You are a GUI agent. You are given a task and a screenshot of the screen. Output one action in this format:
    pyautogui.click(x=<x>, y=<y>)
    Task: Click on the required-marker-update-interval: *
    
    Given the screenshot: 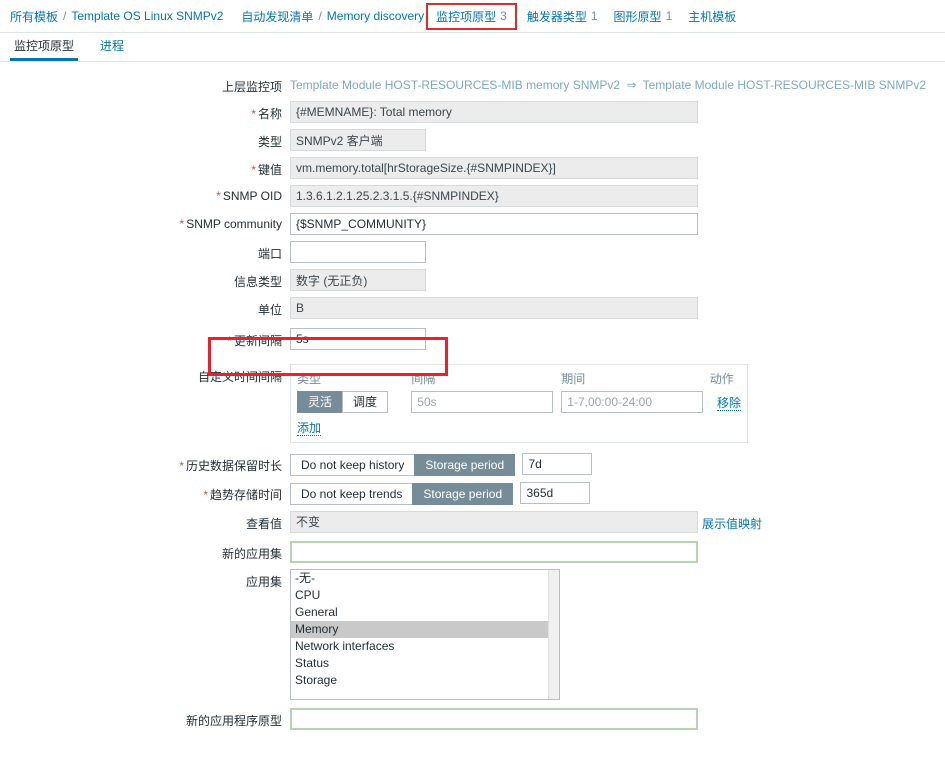 What is the action you would take?
    pyautogui.click(x=229, y=341)
    